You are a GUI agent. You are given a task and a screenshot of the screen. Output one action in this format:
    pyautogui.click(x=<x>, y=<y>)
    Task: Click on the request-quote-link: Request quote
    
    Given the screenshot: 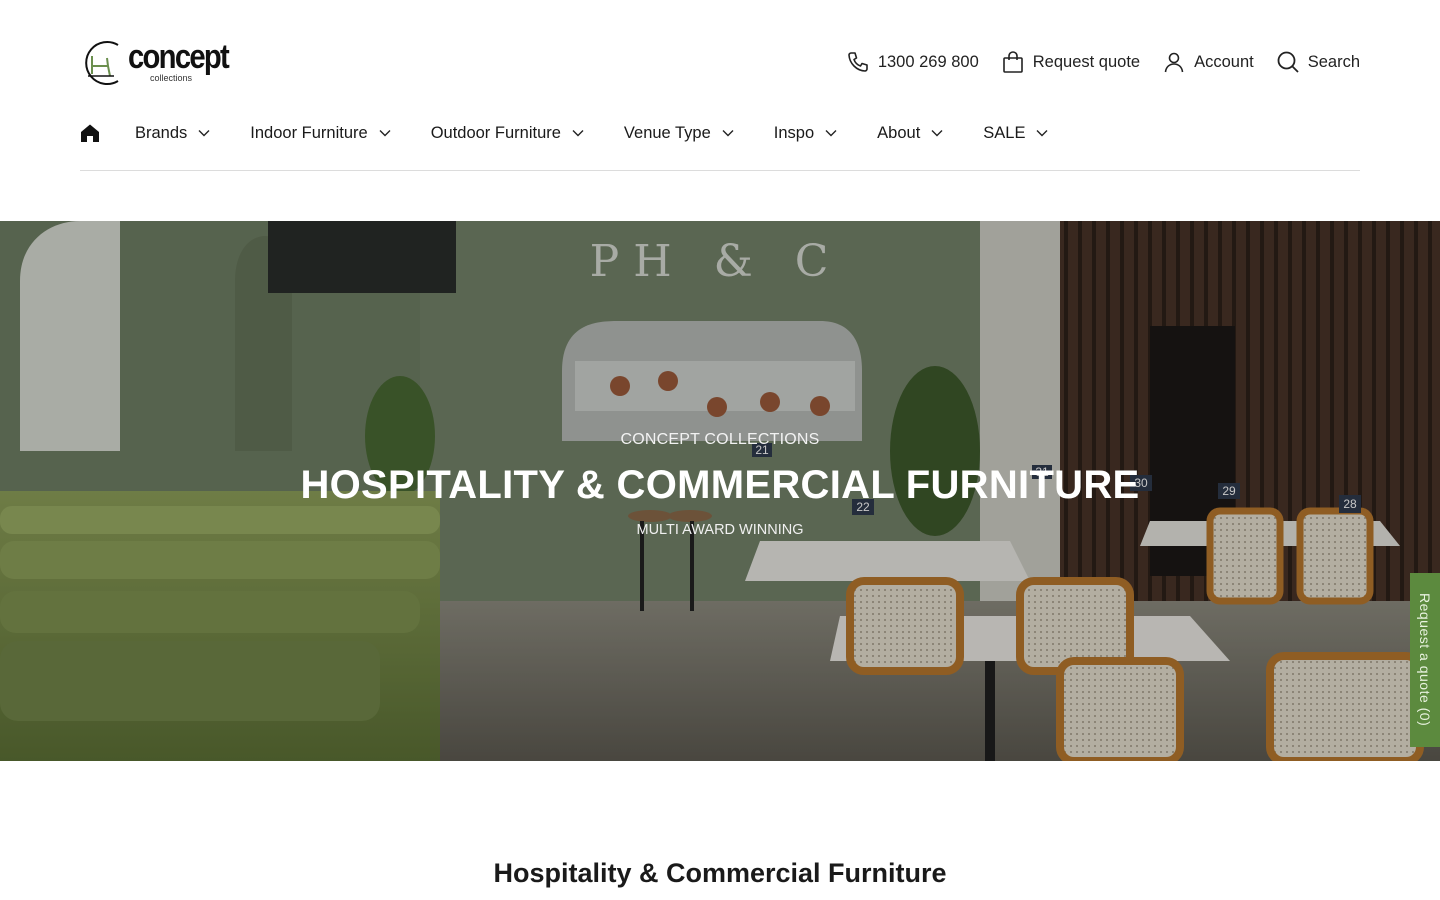 What is the action you would take?
    pyautogui.click(x=1070, y=62)
    